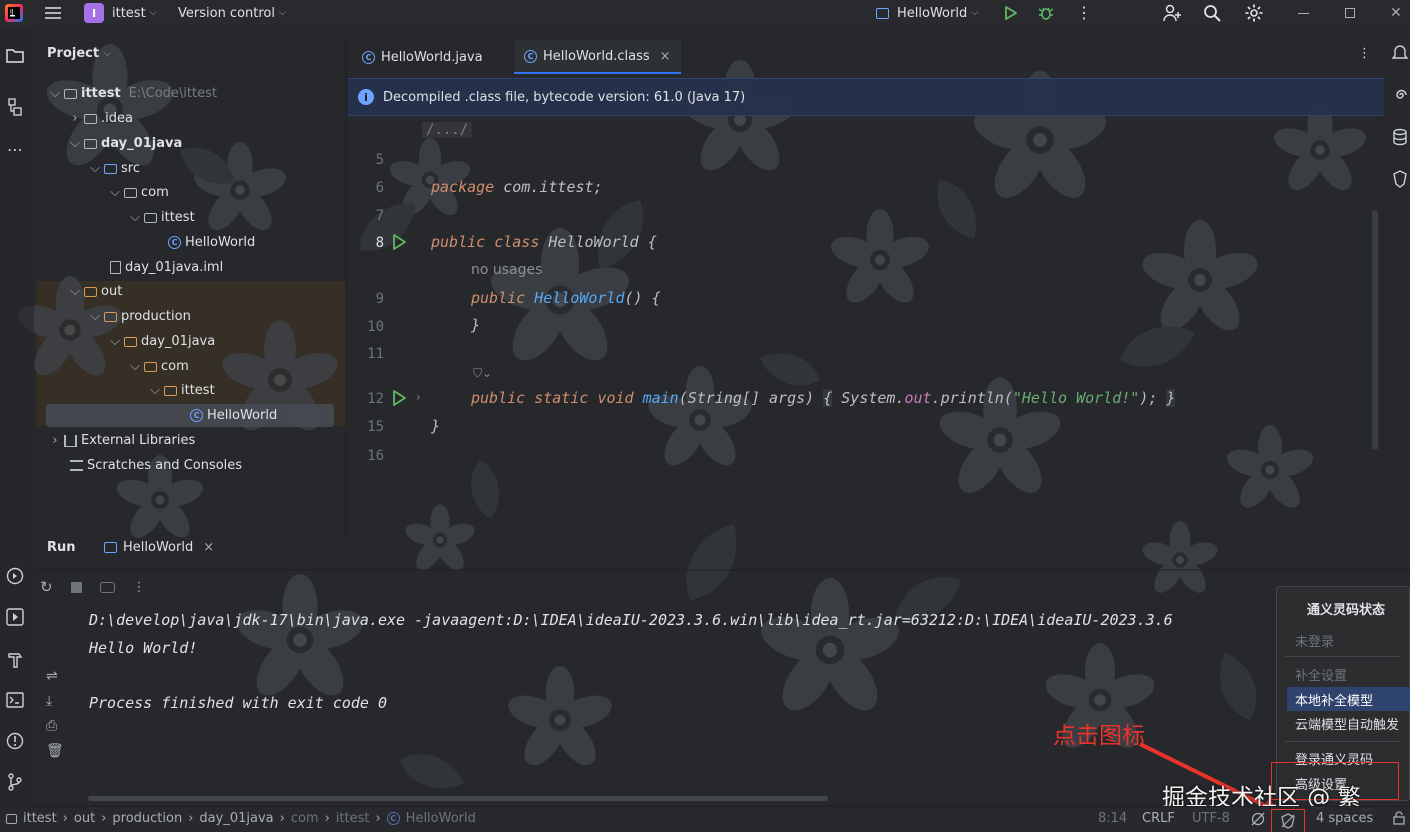 The height and width of the screenshot is (832, 1410). Describe the element at coordinates (482, 373) in the screenshot. I see `lingma-inline-icon: ⛉⌄` at that location.